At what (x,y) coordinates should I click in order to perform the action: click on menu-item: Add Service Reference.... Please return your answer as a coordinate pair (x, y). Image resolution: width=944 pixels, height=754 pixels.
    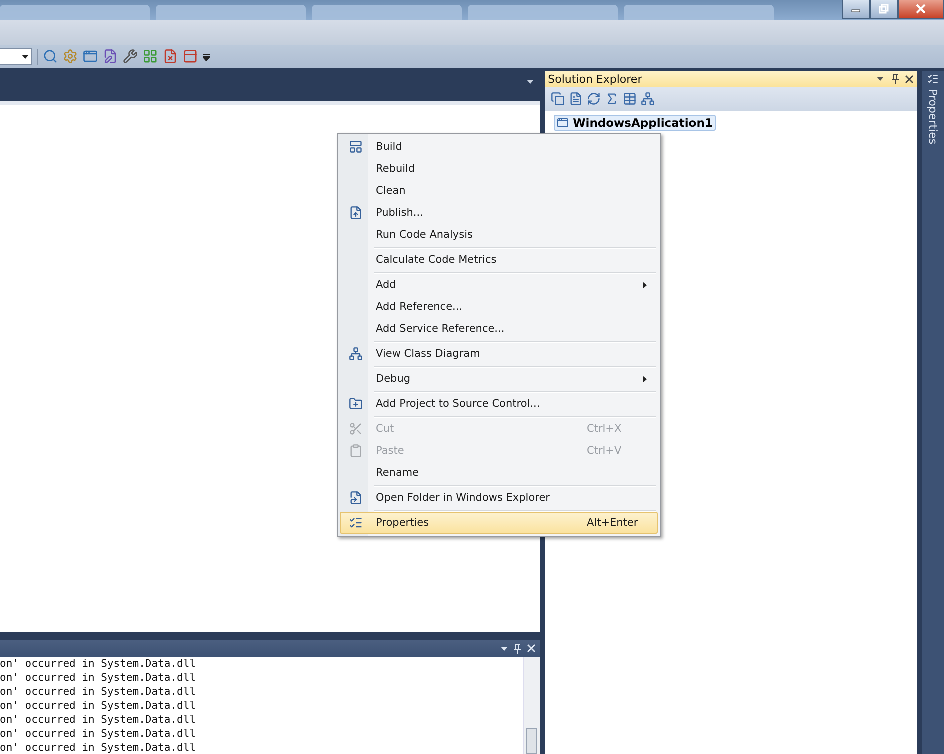
    Looking at the image, I should click on (499, 329).